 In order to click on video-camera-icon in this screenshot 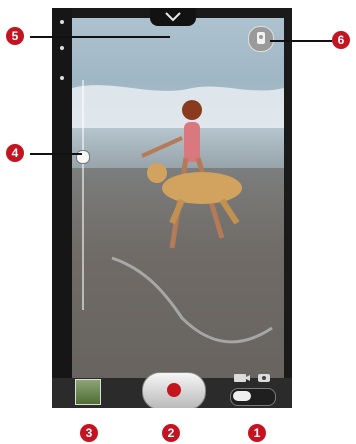, I will do `click(240, 378)`.